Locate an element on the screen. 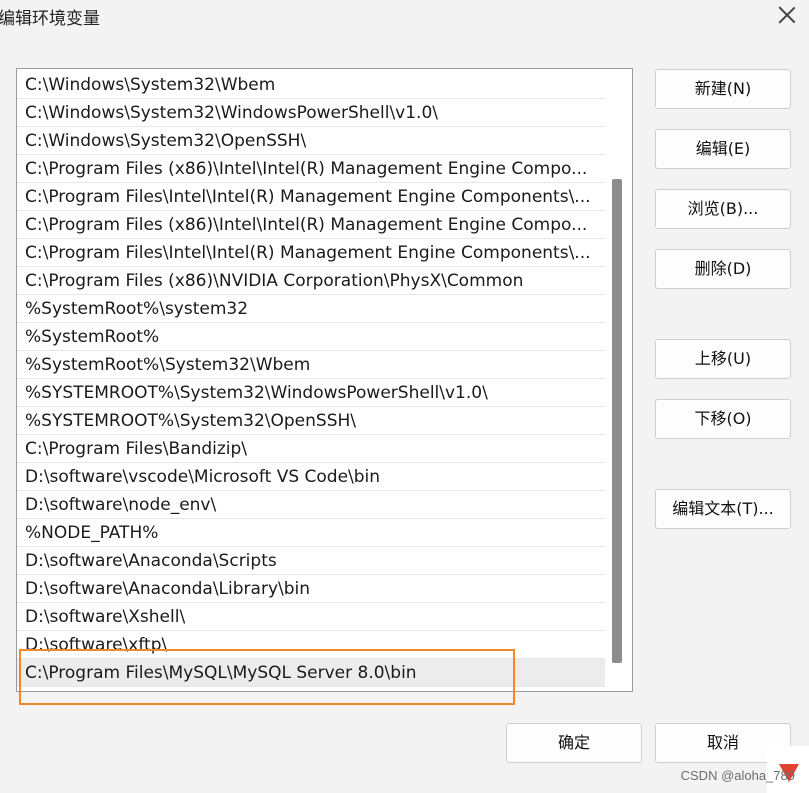  list-scrollbar is located at coordinates (617, 421).